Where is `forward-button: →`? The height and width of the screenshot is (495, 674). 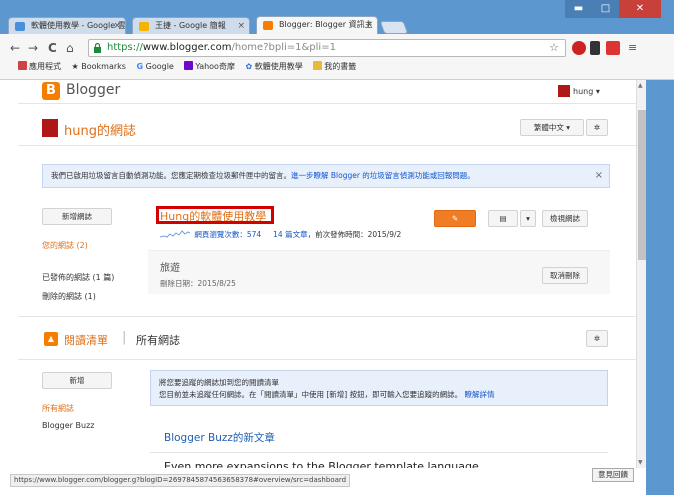 forward-button: → is located at coordinates (33, 48).